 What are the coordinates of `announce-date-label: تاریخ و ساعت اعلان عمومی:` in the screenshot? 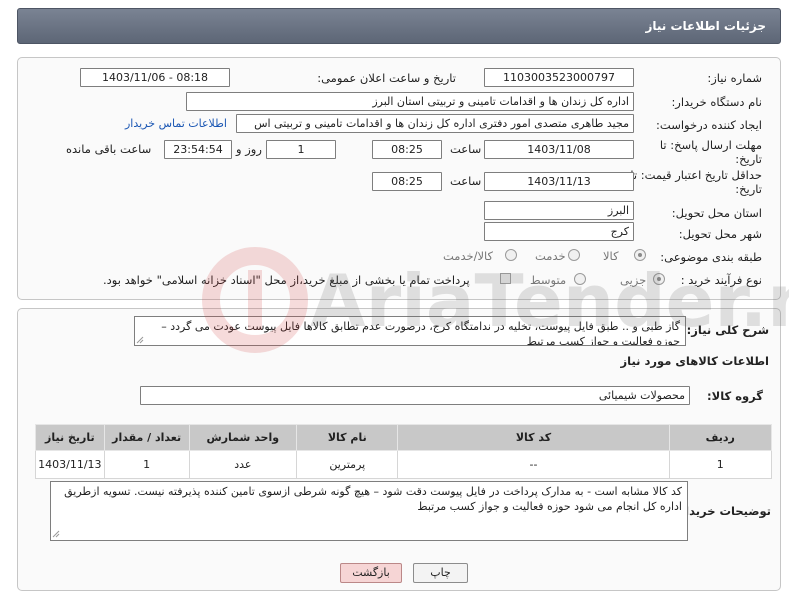 It's located at (386, 78).